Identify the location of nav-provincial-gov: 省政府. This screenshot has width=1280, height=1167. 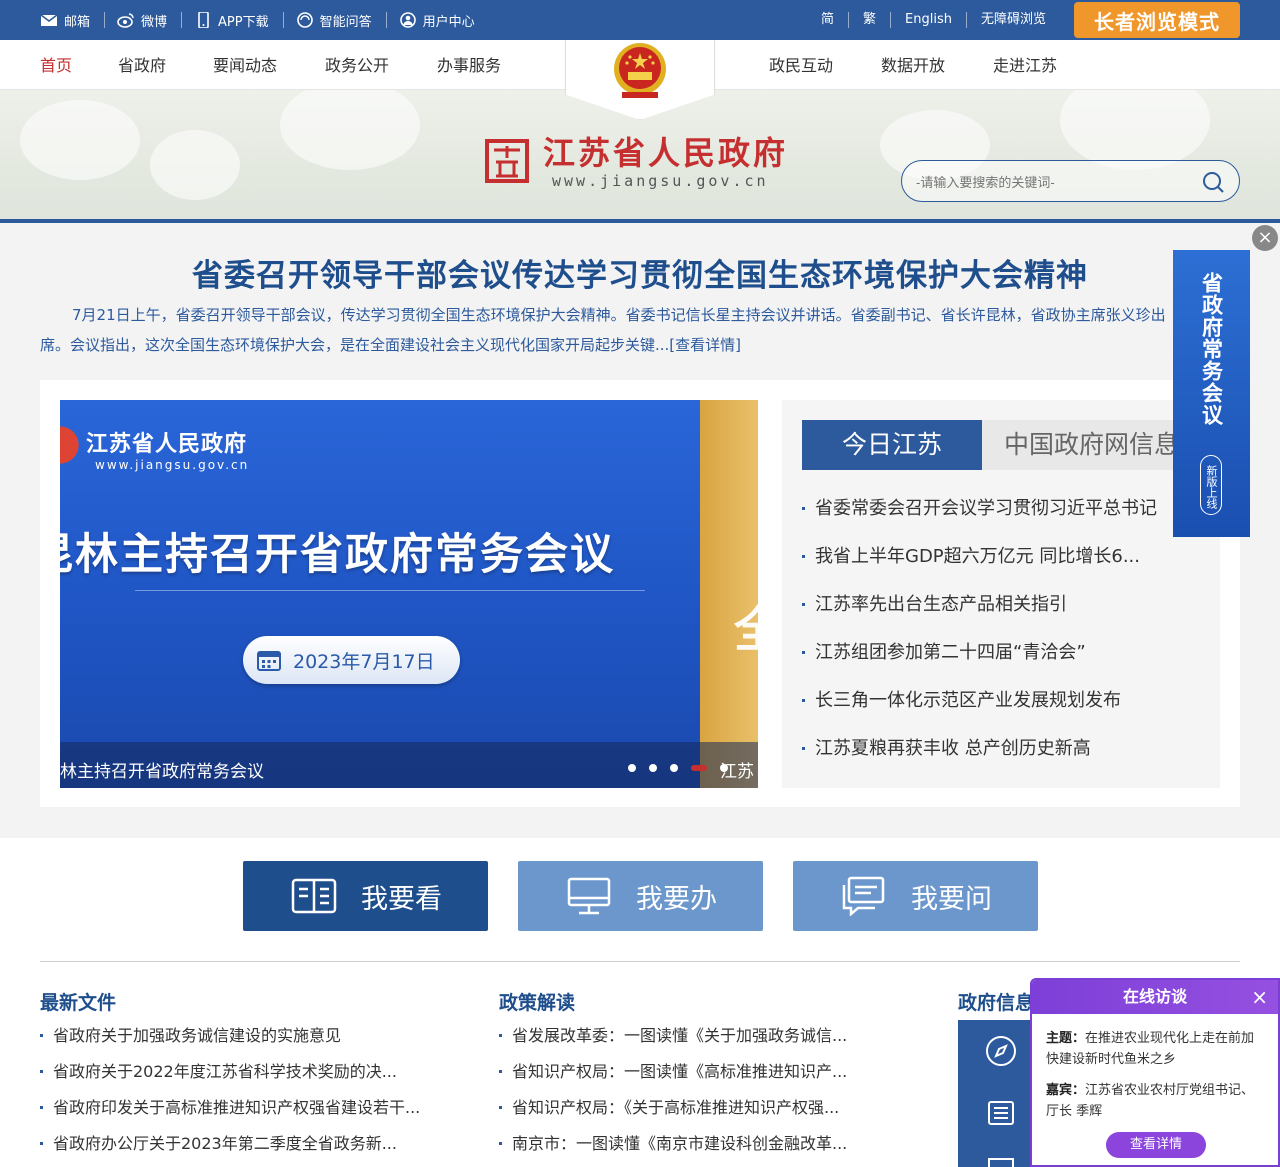
(142, 65).